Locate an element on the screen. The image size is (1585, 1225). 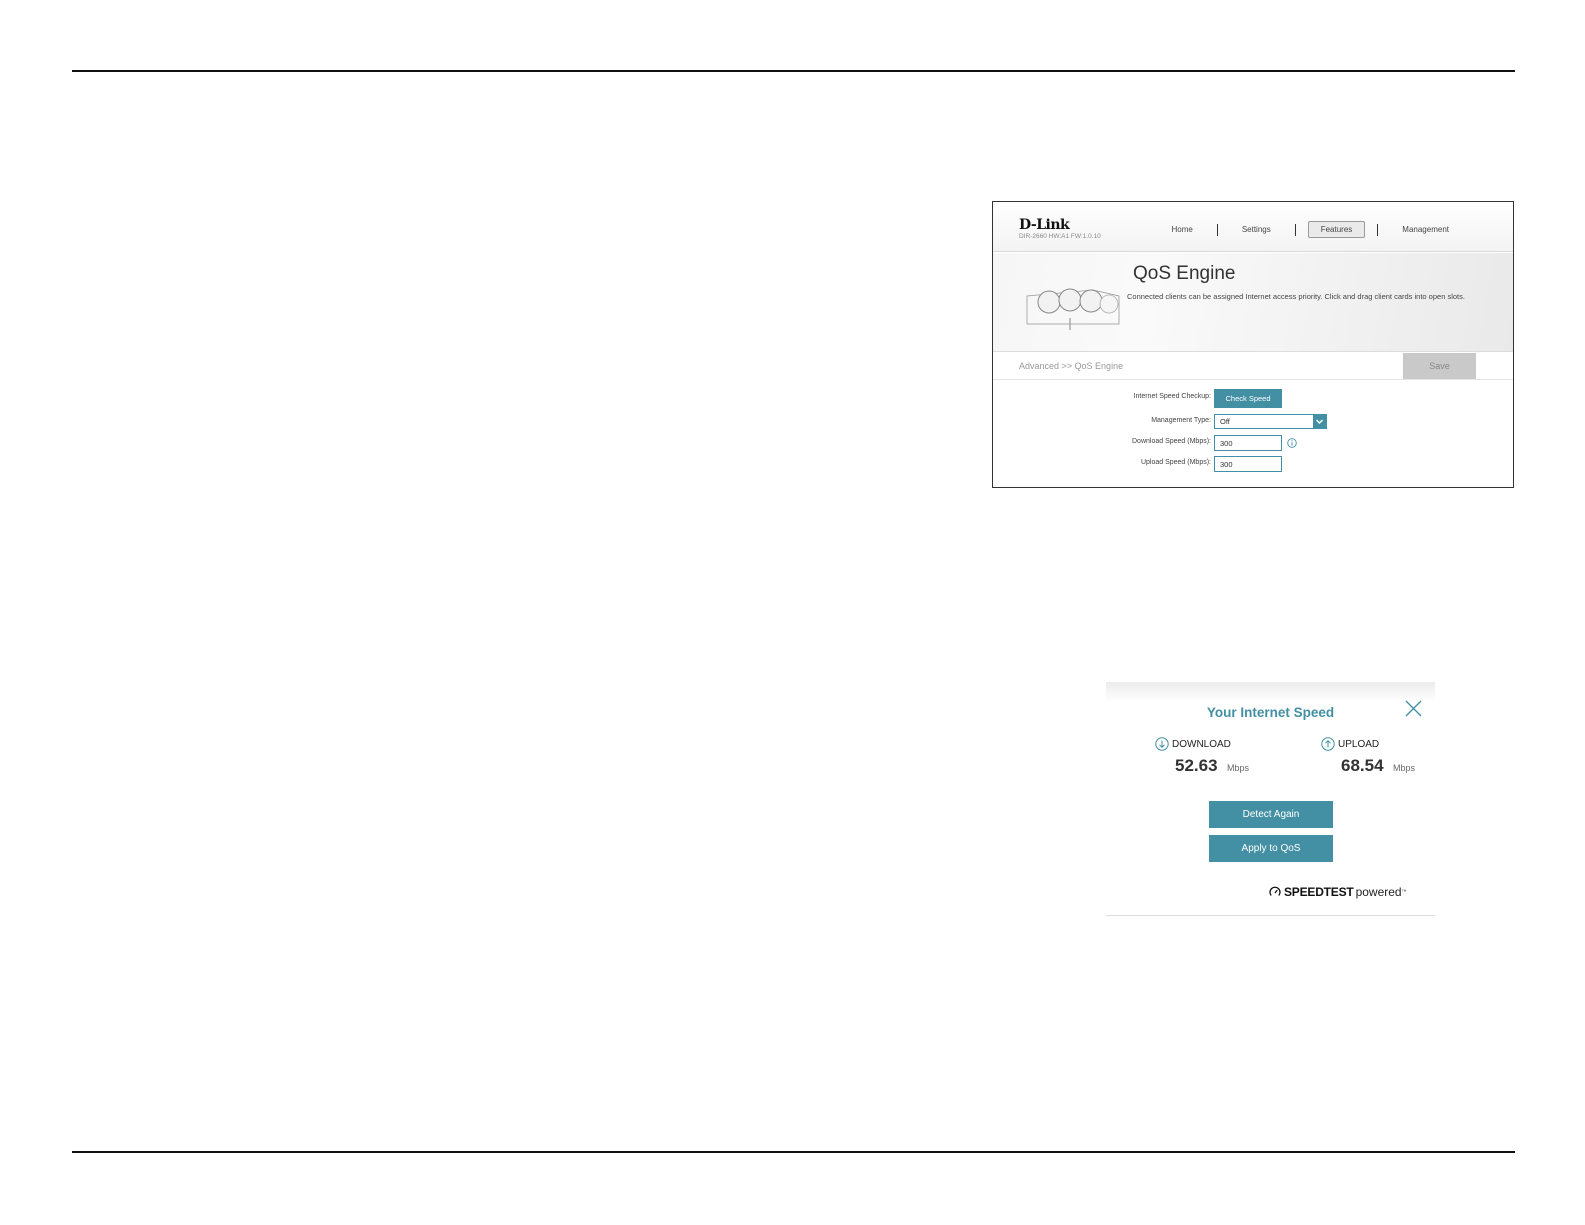
upload-speed-input is located at coordinates (1248, 464).